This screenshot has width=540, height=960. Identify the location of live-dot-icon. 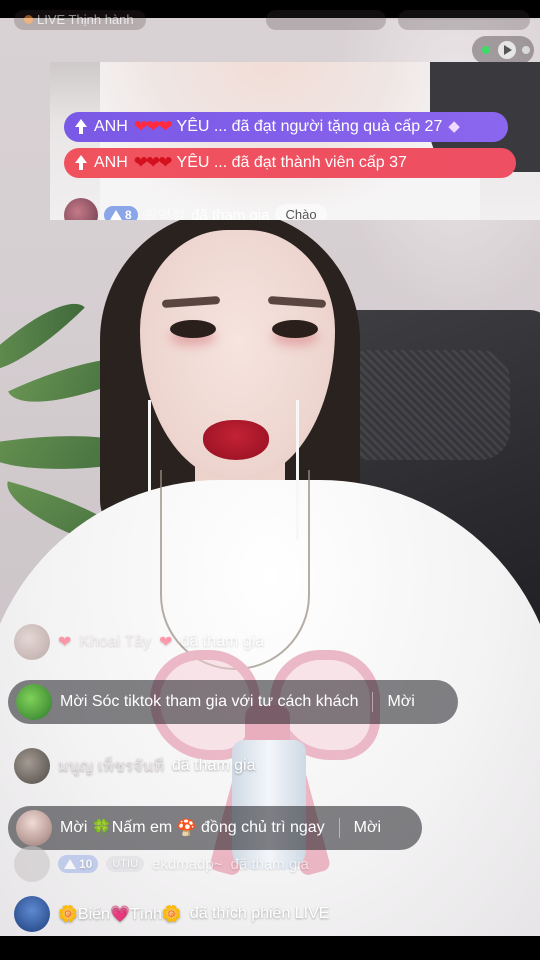
(28, 19).